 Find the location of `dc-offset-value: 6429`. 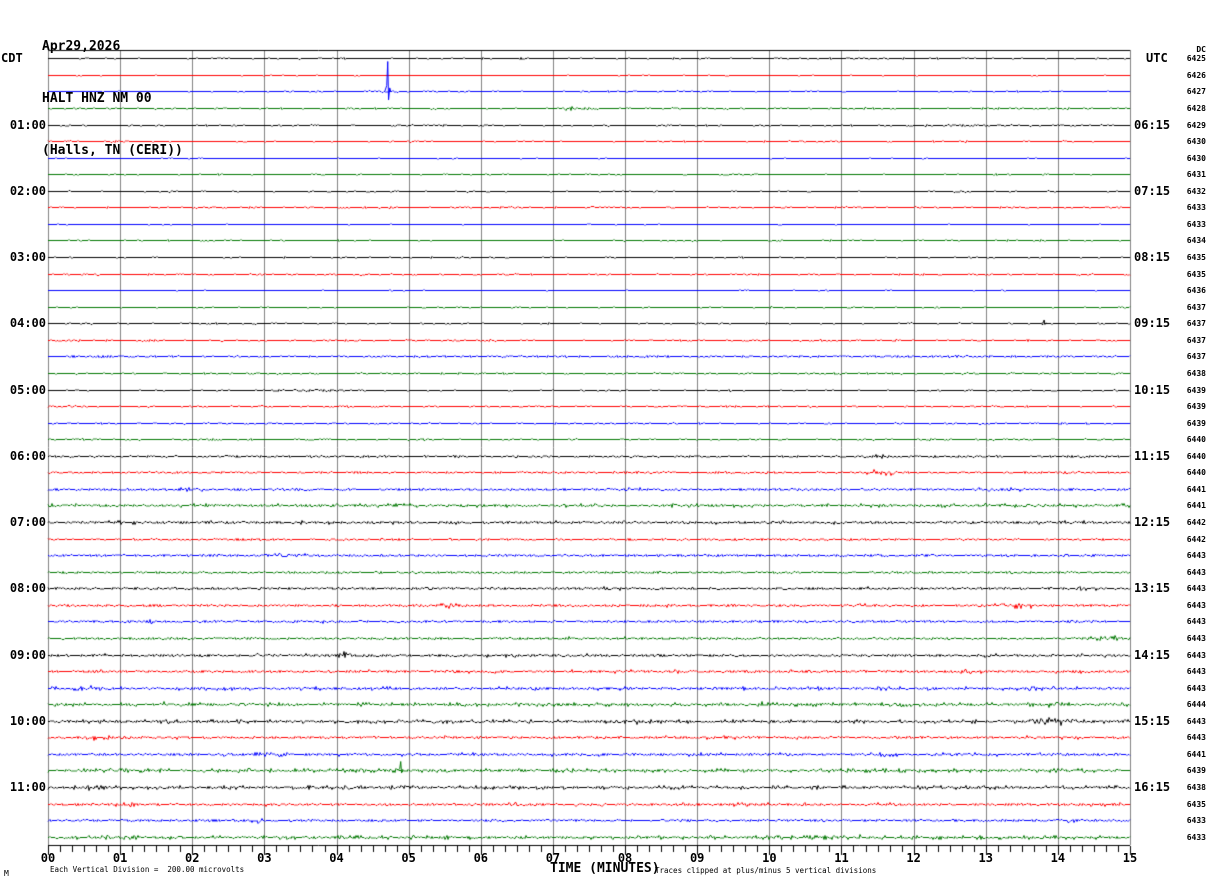

dc-offset-value: 6429 is located at coordinates (1196, 125).